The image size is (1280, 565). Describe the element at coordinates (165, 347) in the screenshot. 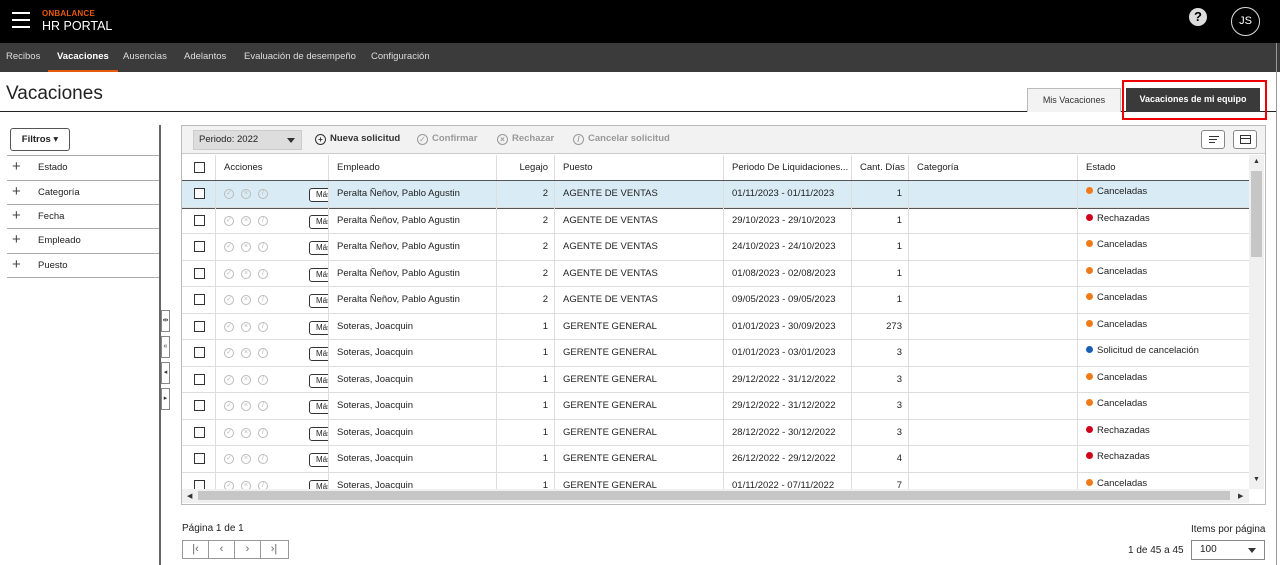

I see `collapse-all-icon: «` at that location.